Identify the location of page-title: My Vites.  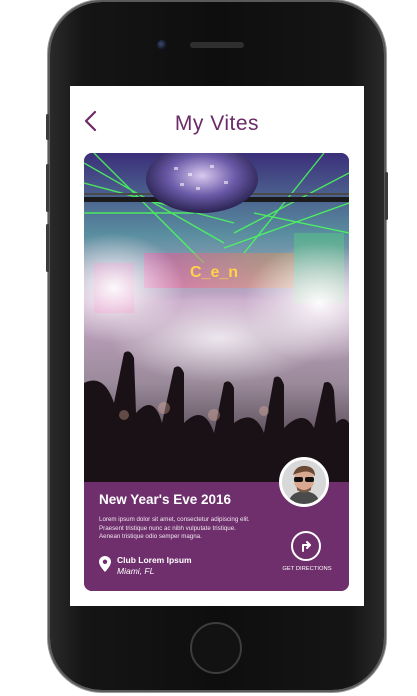
(217, 123).